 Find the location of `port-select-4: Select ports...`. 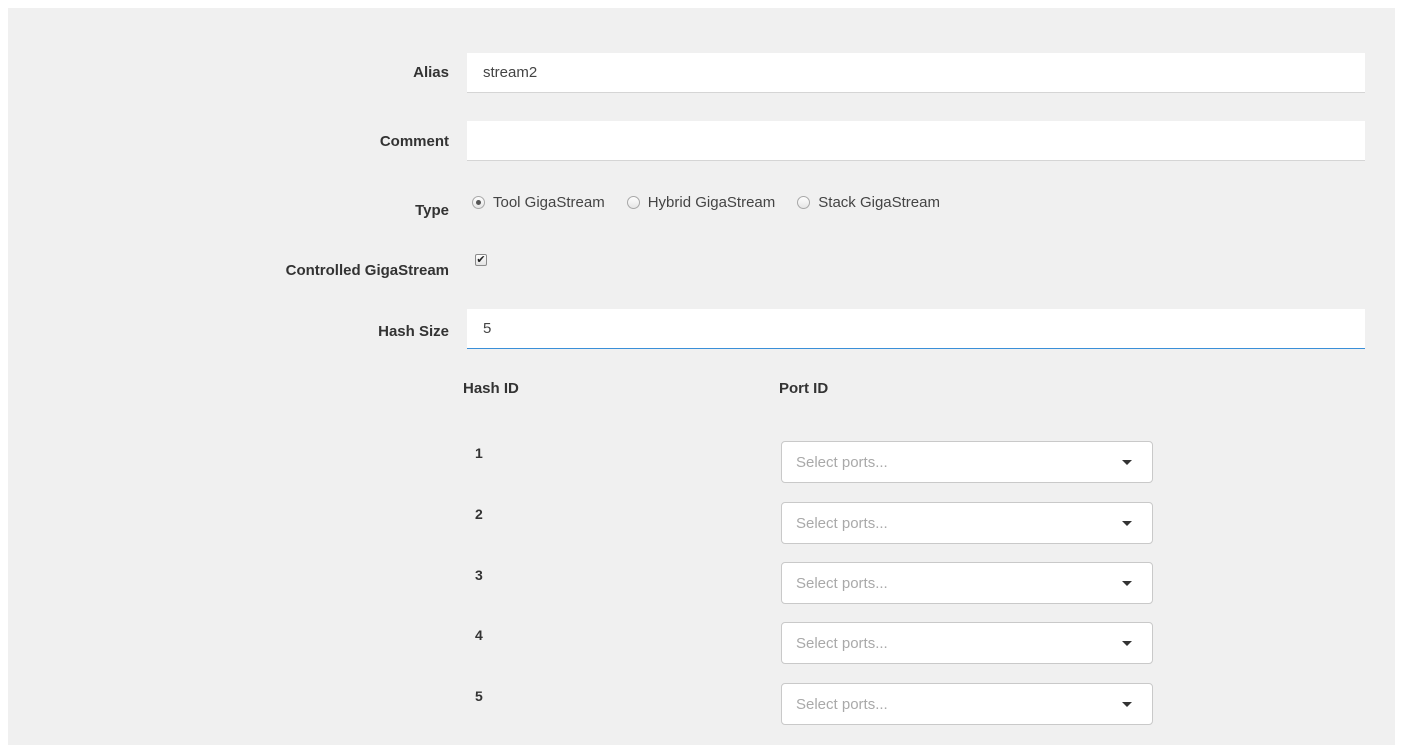

port-select-4: Select ports... is located at coordinates (967, 643).